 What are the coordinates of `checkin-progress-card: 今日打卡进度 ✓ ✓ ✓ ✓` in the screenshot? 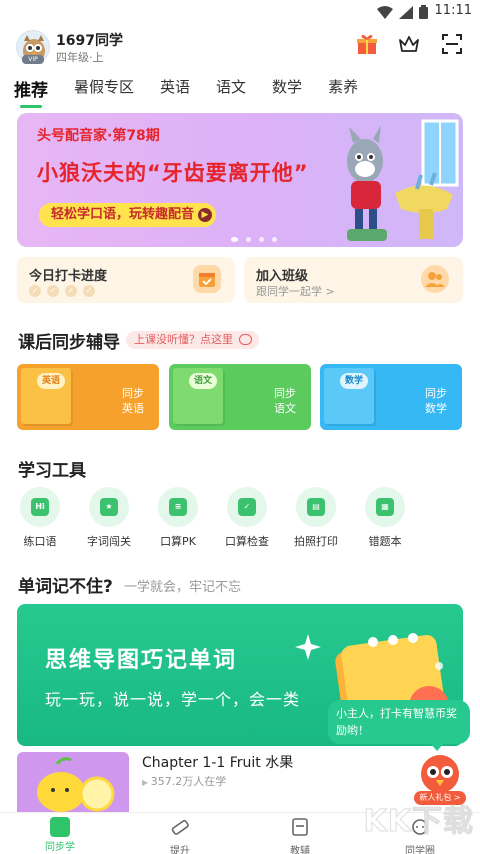 It's located at (126, 280).